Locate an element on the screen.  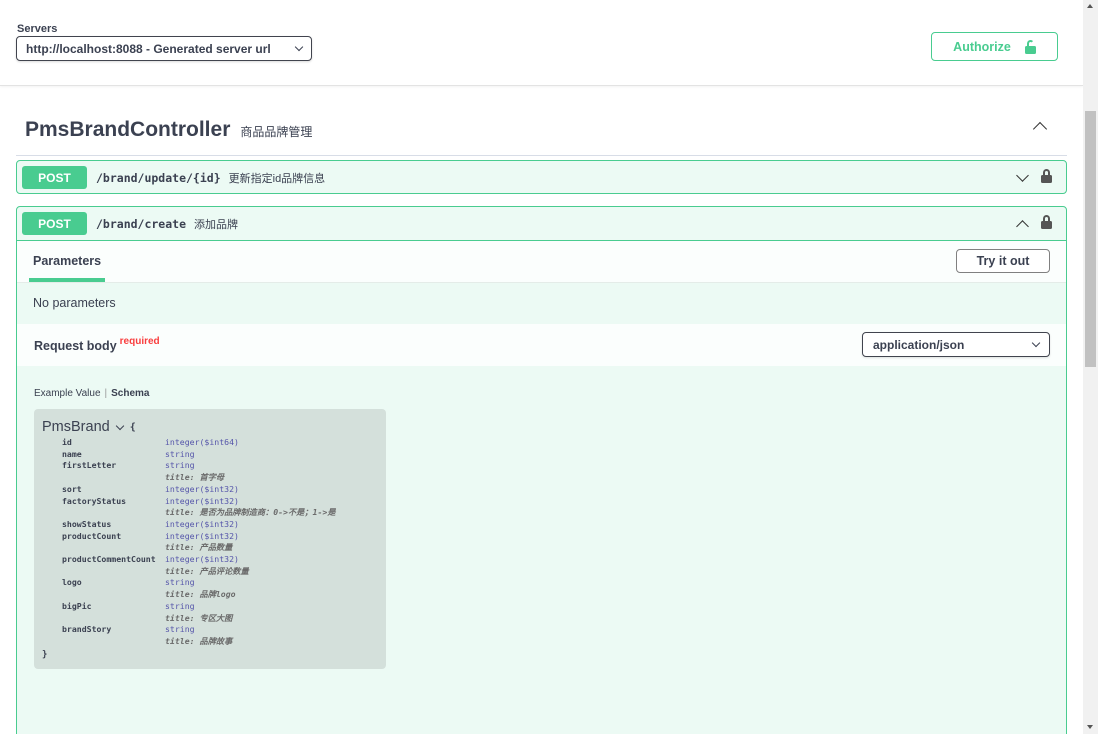
property-type-cell: string title: 品牌故事 is located at coordinates (198, 635).